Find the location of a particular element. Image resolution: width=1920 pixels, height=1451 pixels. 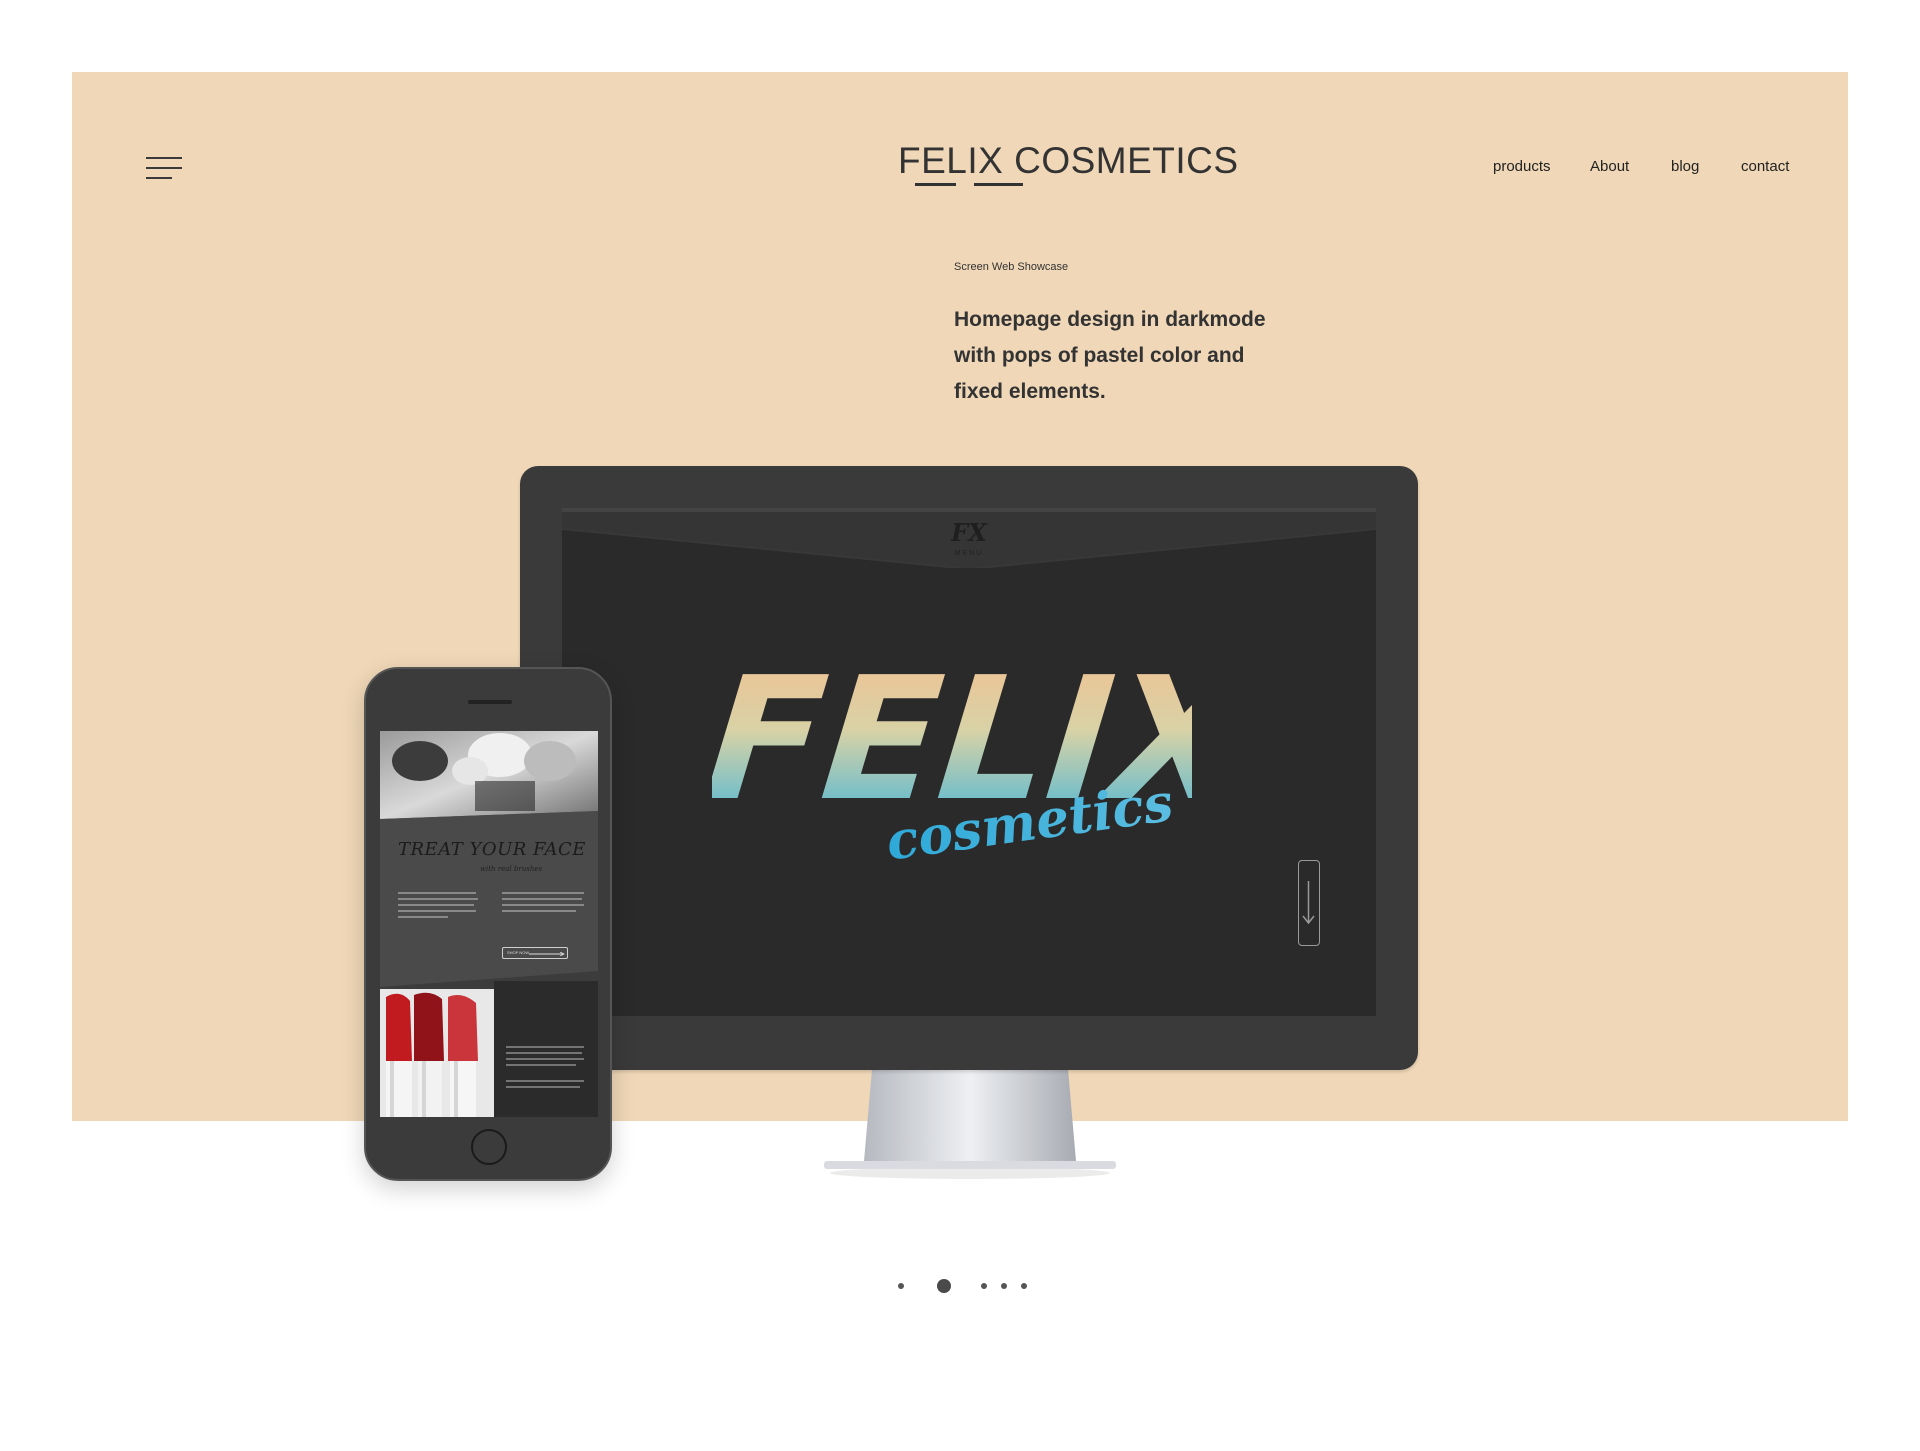

home-button is located at coordinates (489, 1147).